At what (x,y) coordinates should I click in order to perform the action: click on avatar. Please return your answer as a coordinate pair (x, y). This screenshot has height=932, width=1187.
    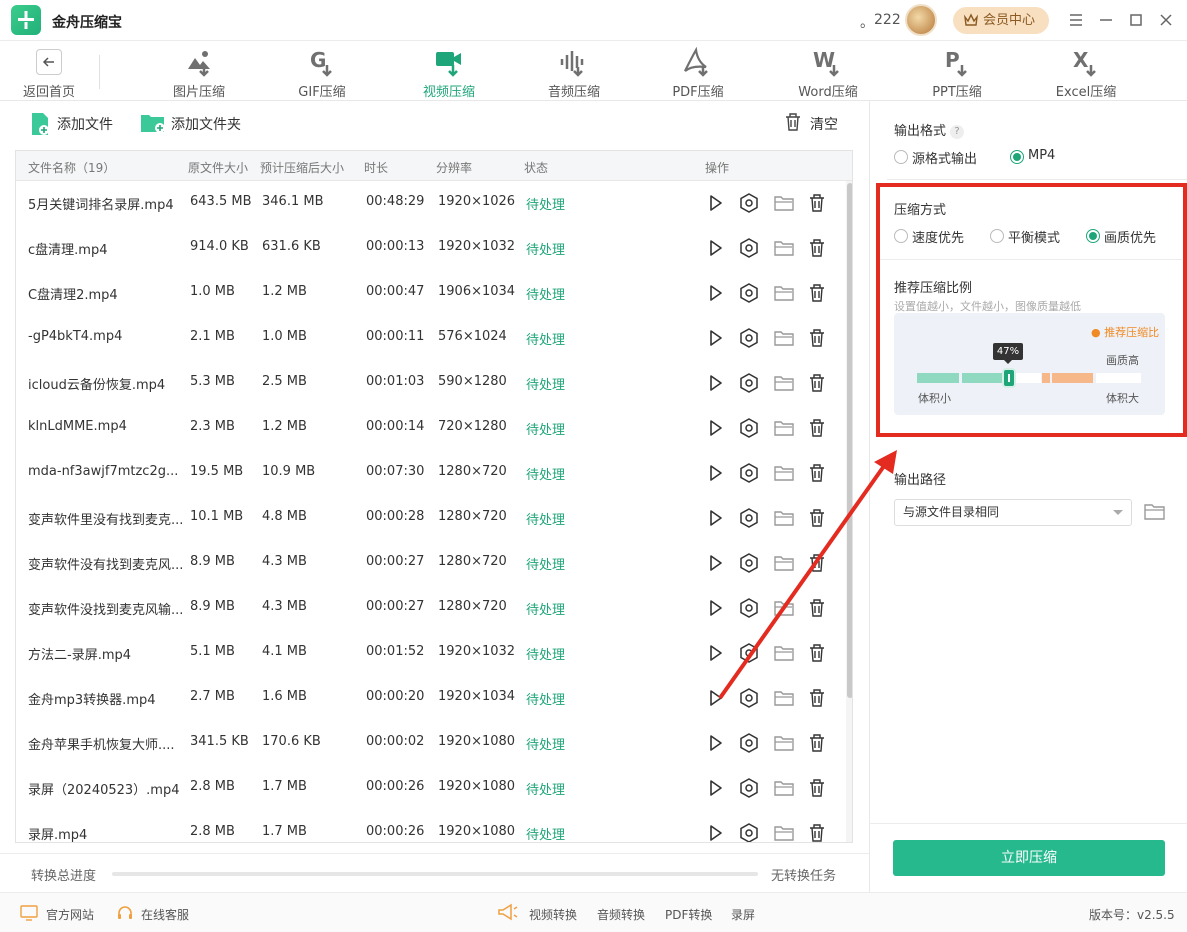
    Looking at the image, I should click on (921, 20).